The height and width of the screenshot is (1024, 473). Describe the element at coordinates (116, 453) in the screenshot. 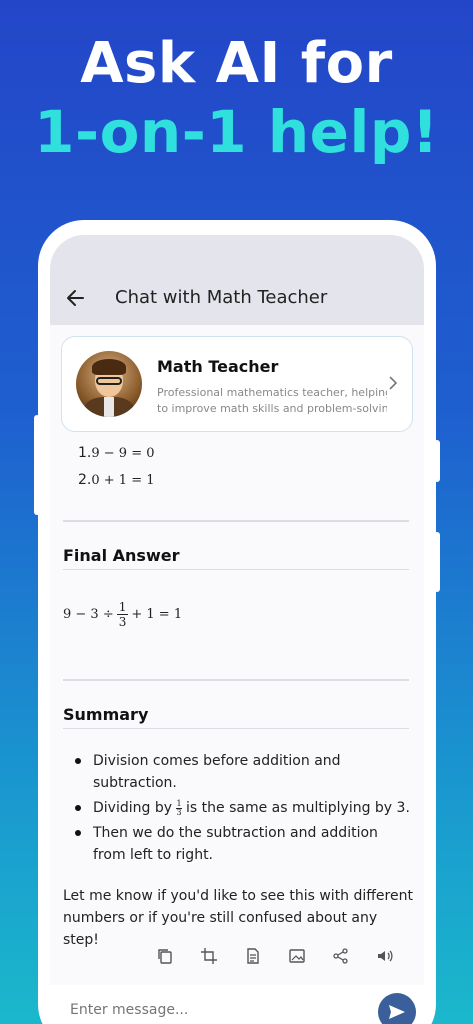

I see `step-item: 1.9 − 9 = 0` at that location.